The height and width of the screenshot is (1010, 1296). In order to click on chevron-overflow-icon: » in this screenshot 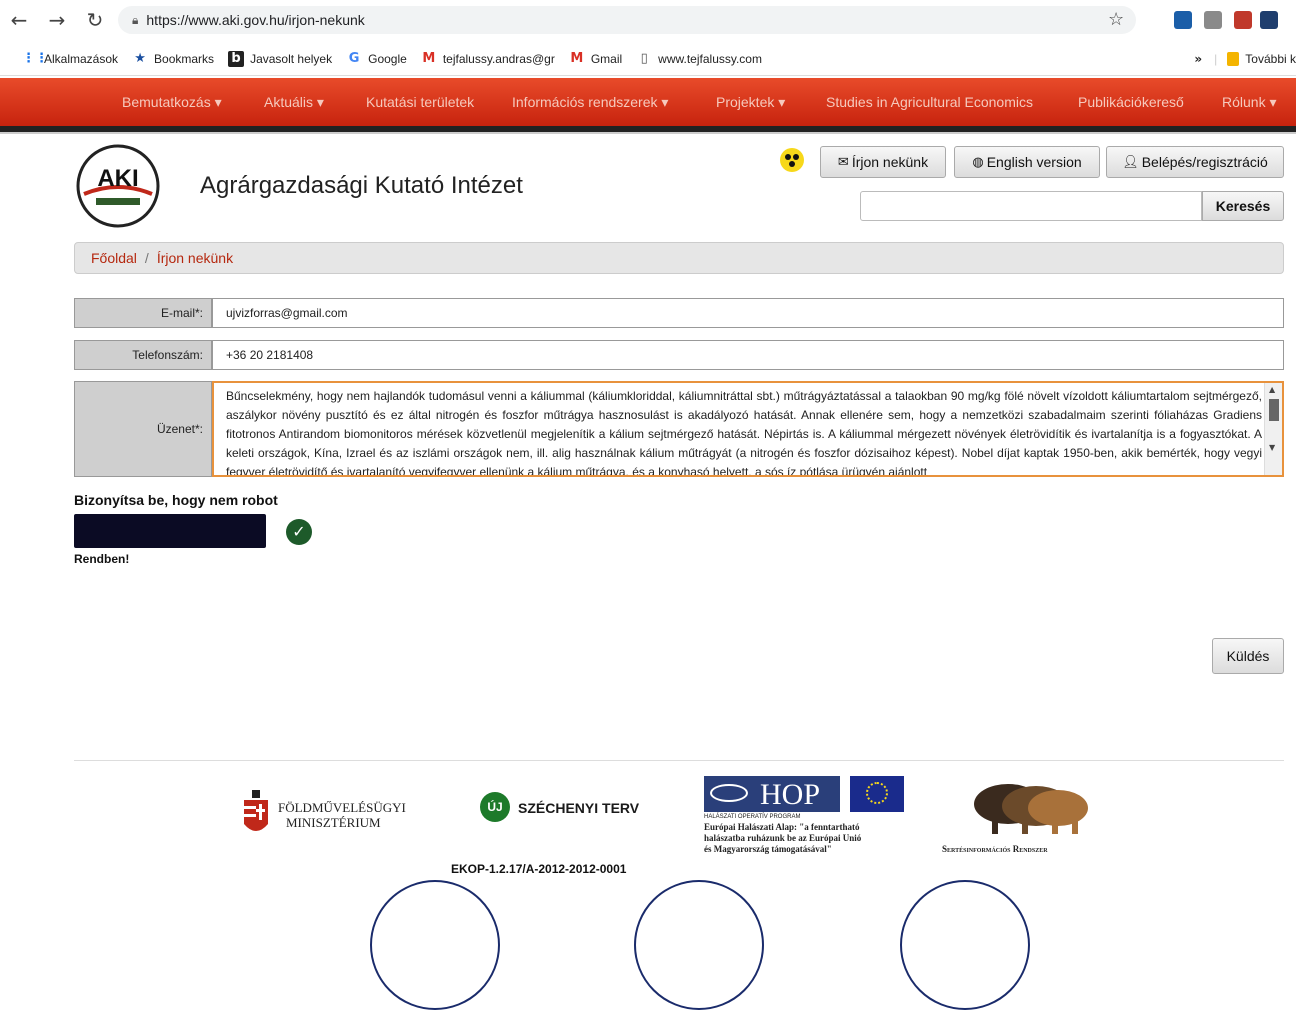, I will do `click(1198, 59)`.